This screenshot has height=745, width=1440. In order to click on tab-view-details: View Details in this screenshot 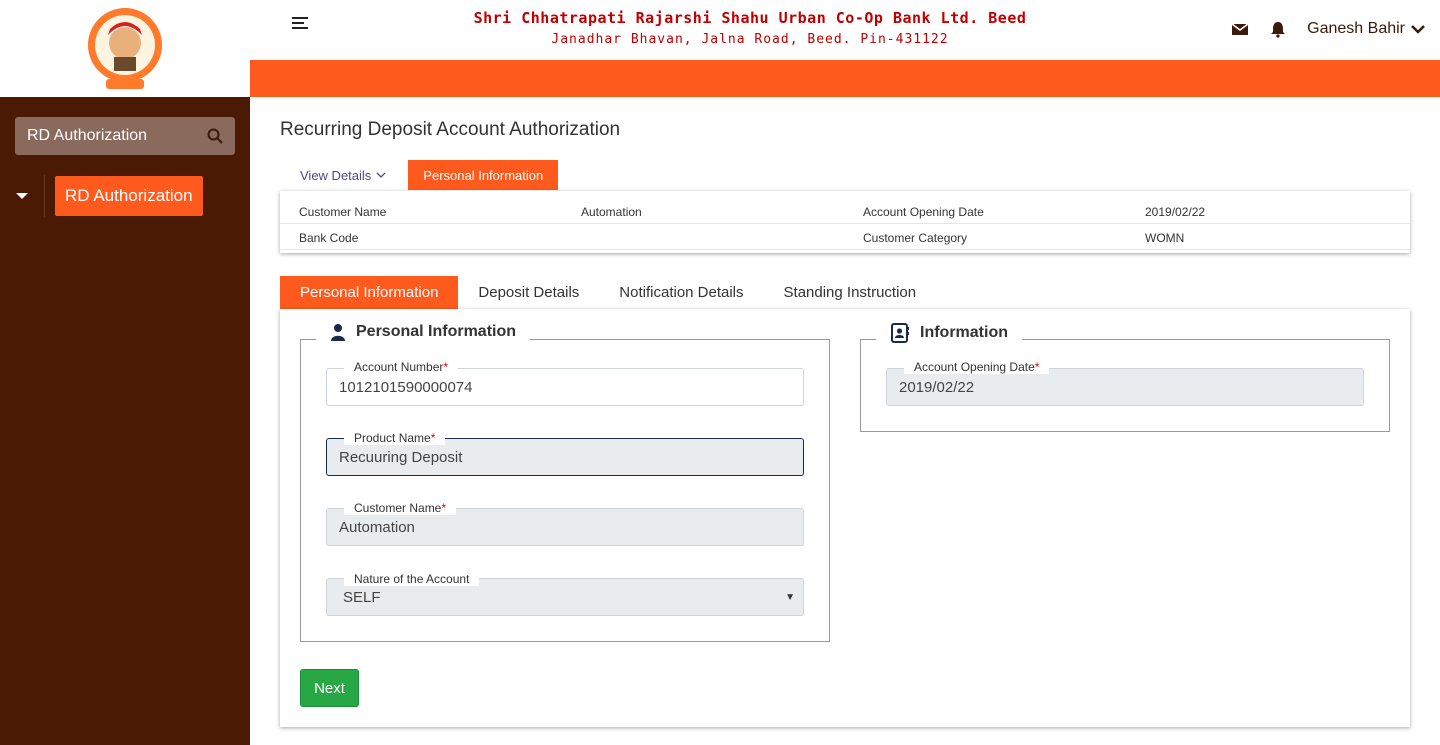, I will do `click(343, 175)`.